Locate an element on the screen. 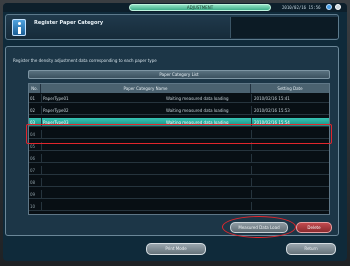 The width and height of the screenshot is (350, 266). delete-label: Delete is located at coordinates (314, 227).